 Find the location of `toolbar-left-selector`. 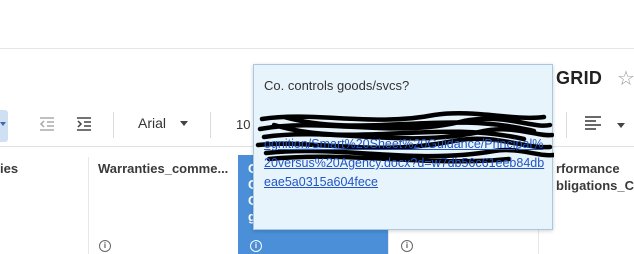

toolbar-left-selector is located at coordinates (4, 126).